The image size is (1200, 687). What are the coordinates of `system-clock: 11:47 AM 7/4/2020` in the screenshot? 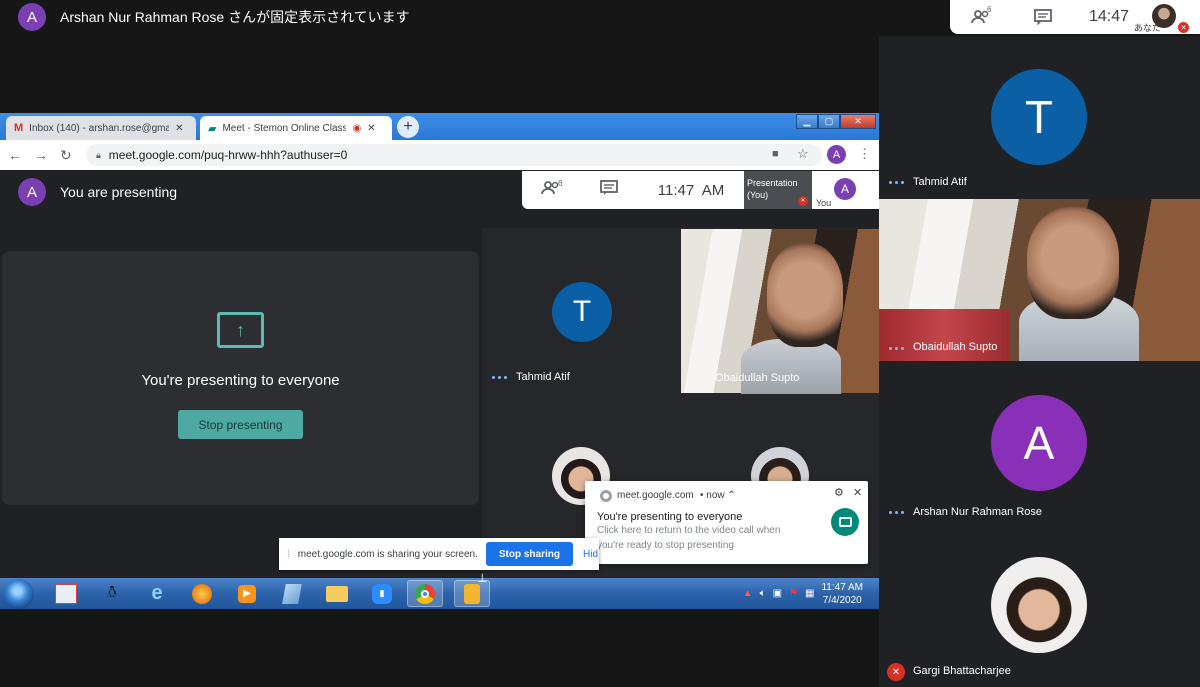 It's located at (842, 594).